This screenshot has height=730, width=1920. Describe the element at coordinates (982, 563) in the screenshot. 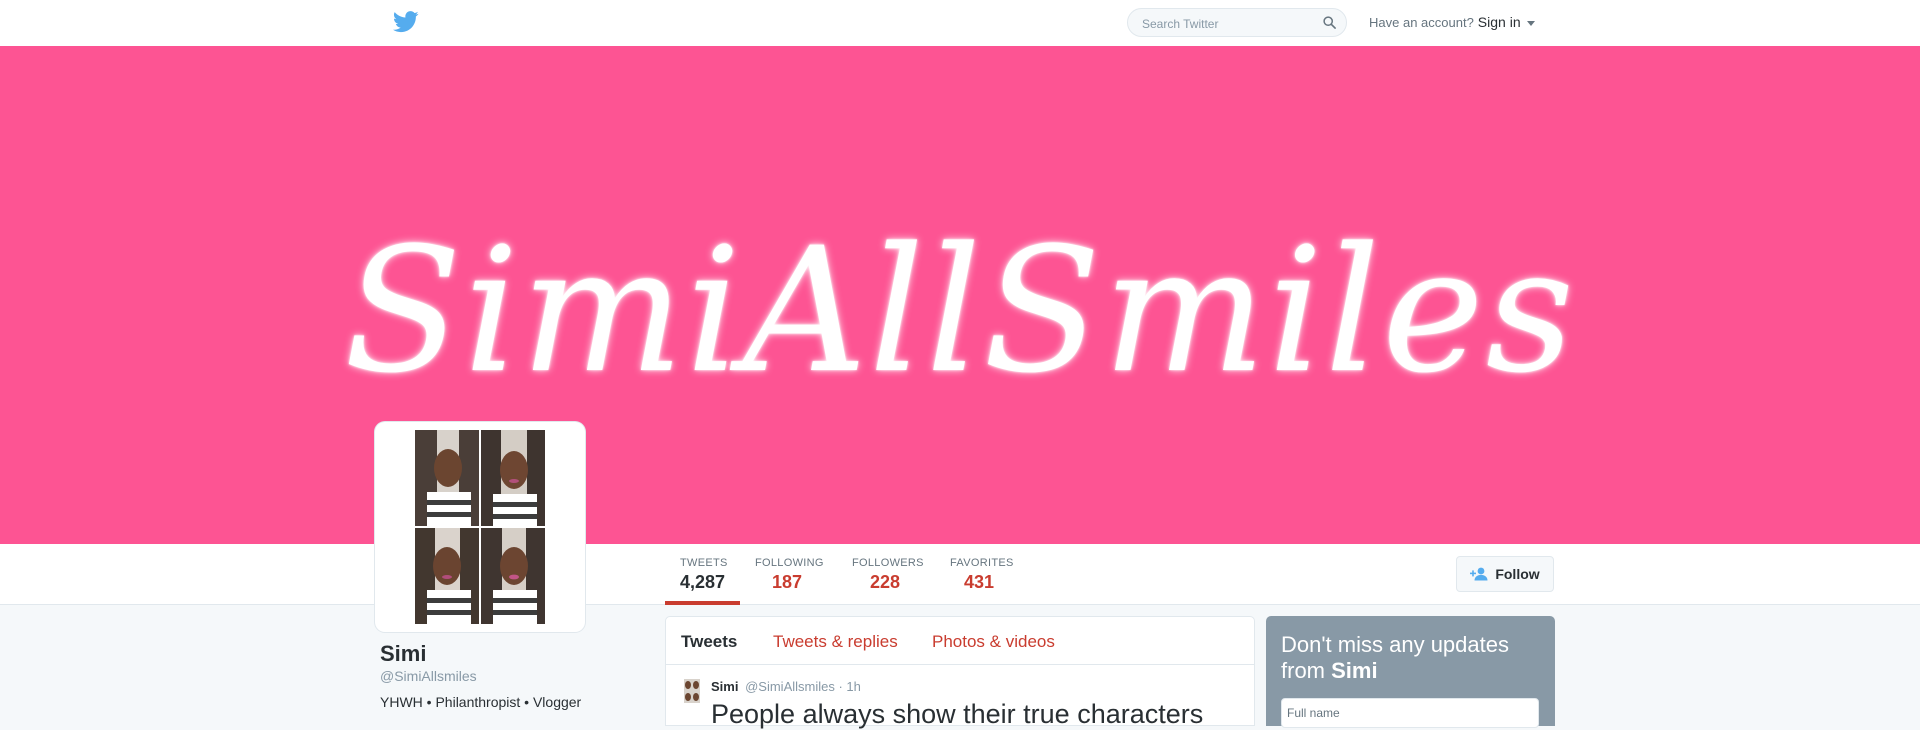

I see `stat-label: FAVORITES` at that location.